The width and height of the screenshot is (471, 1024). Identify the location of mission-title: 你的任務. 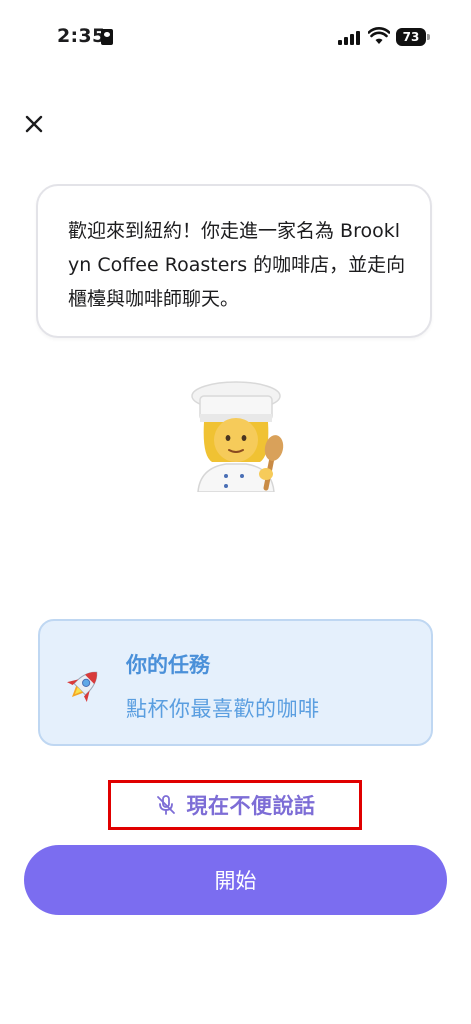
(168, 665).